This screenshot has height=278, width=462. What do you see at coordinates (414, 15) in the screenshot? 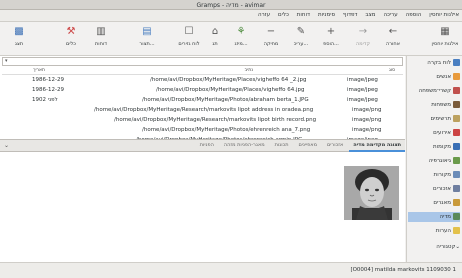
I see `menu-add: הוספה` at bounding box center [414, 15].